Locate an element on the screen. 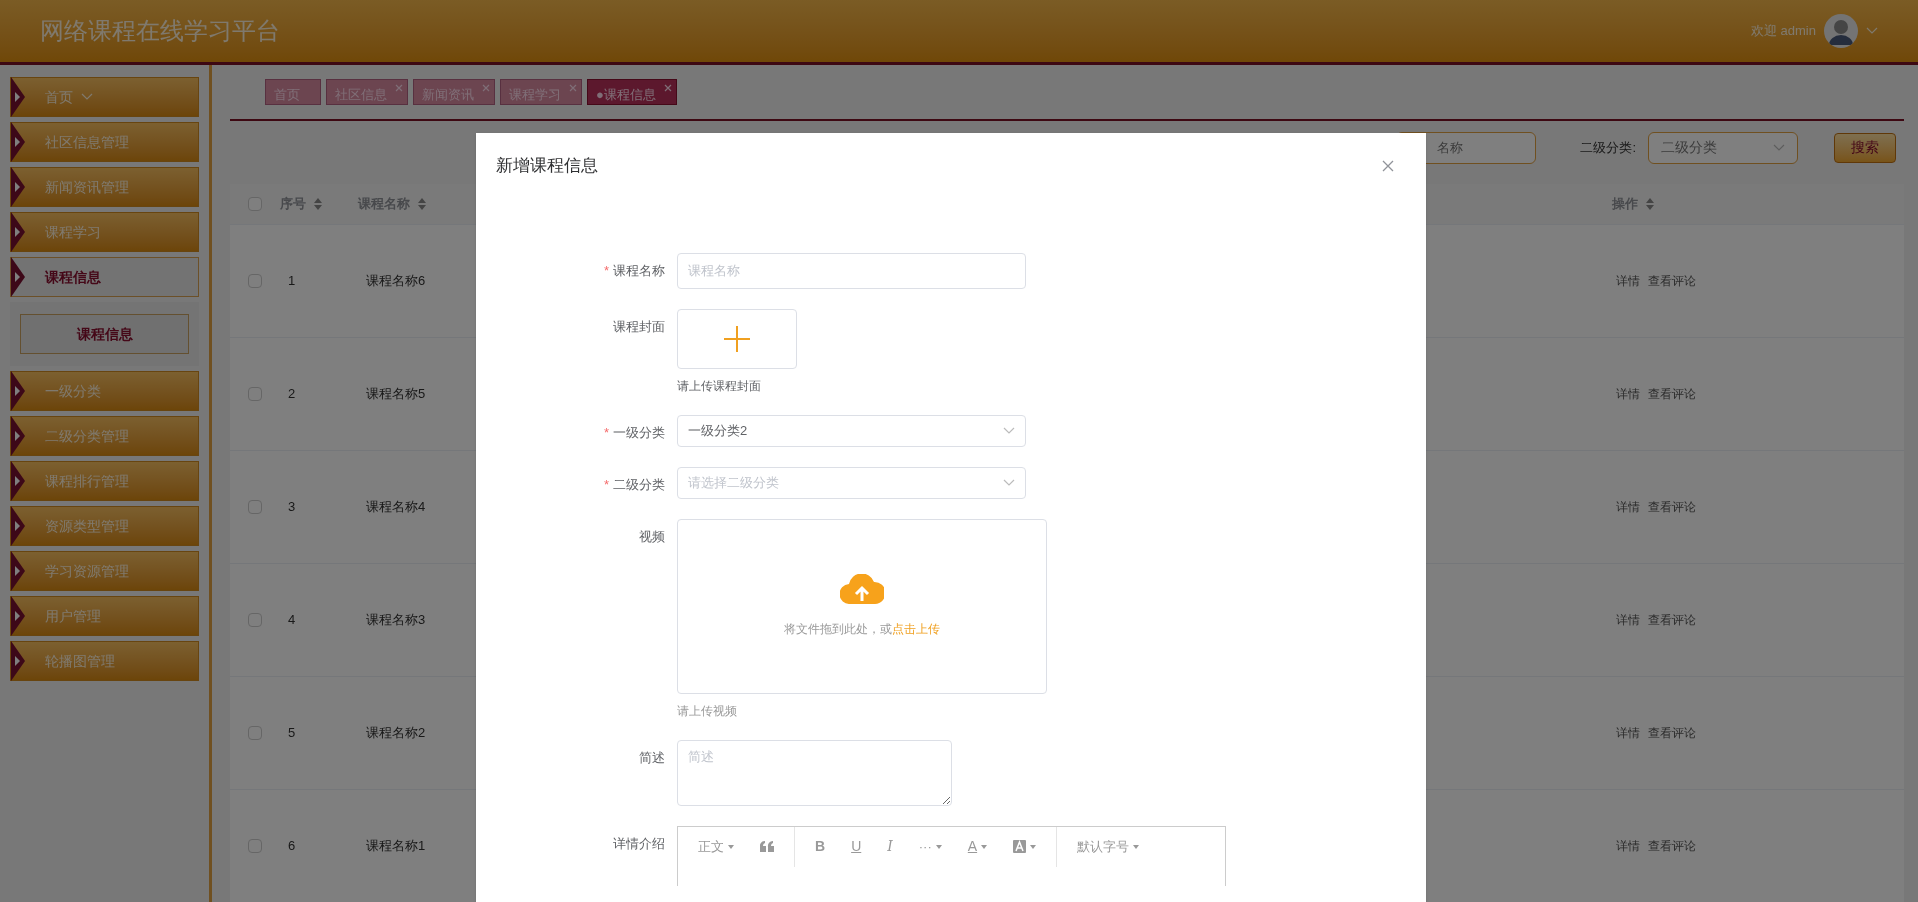 Image resolution: width=1918 pixels, height=902 pixels. sidebar-item: 社区信息管理 is located at coordinates (104, 142).